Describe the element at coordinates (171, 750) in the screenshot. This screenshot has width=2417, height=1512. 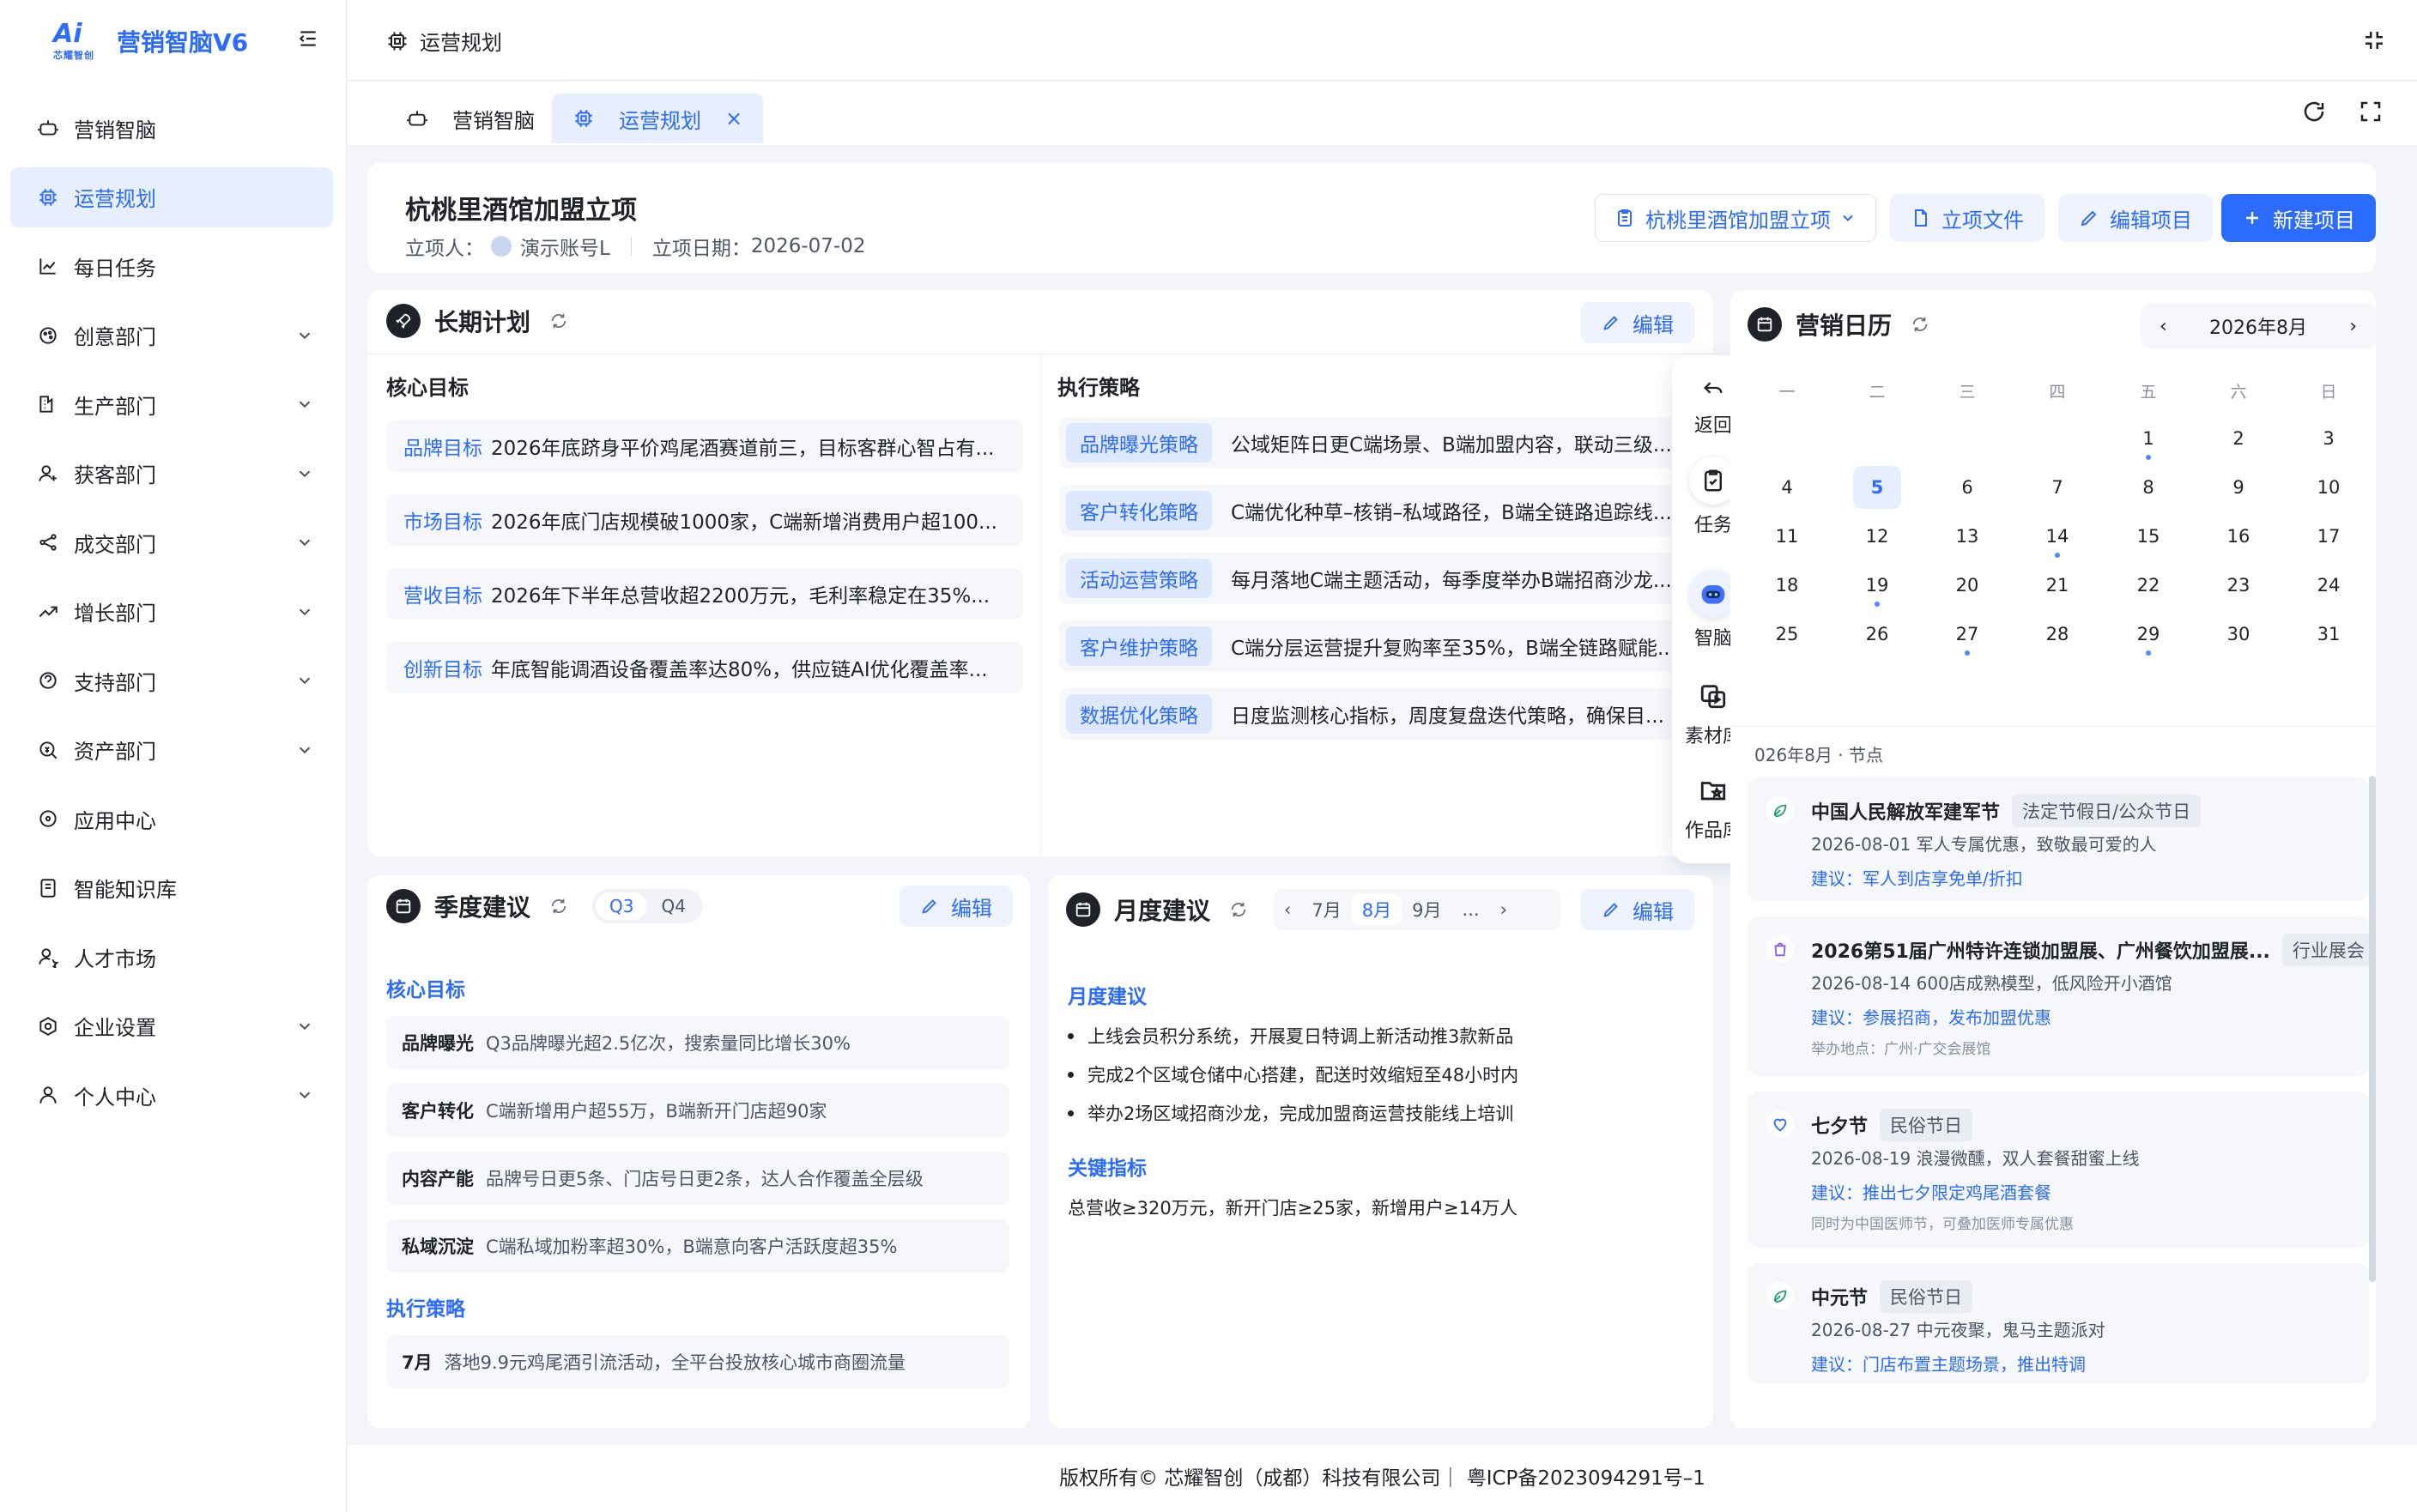
I see `sidebar-item-9: 资产部门` at that location.